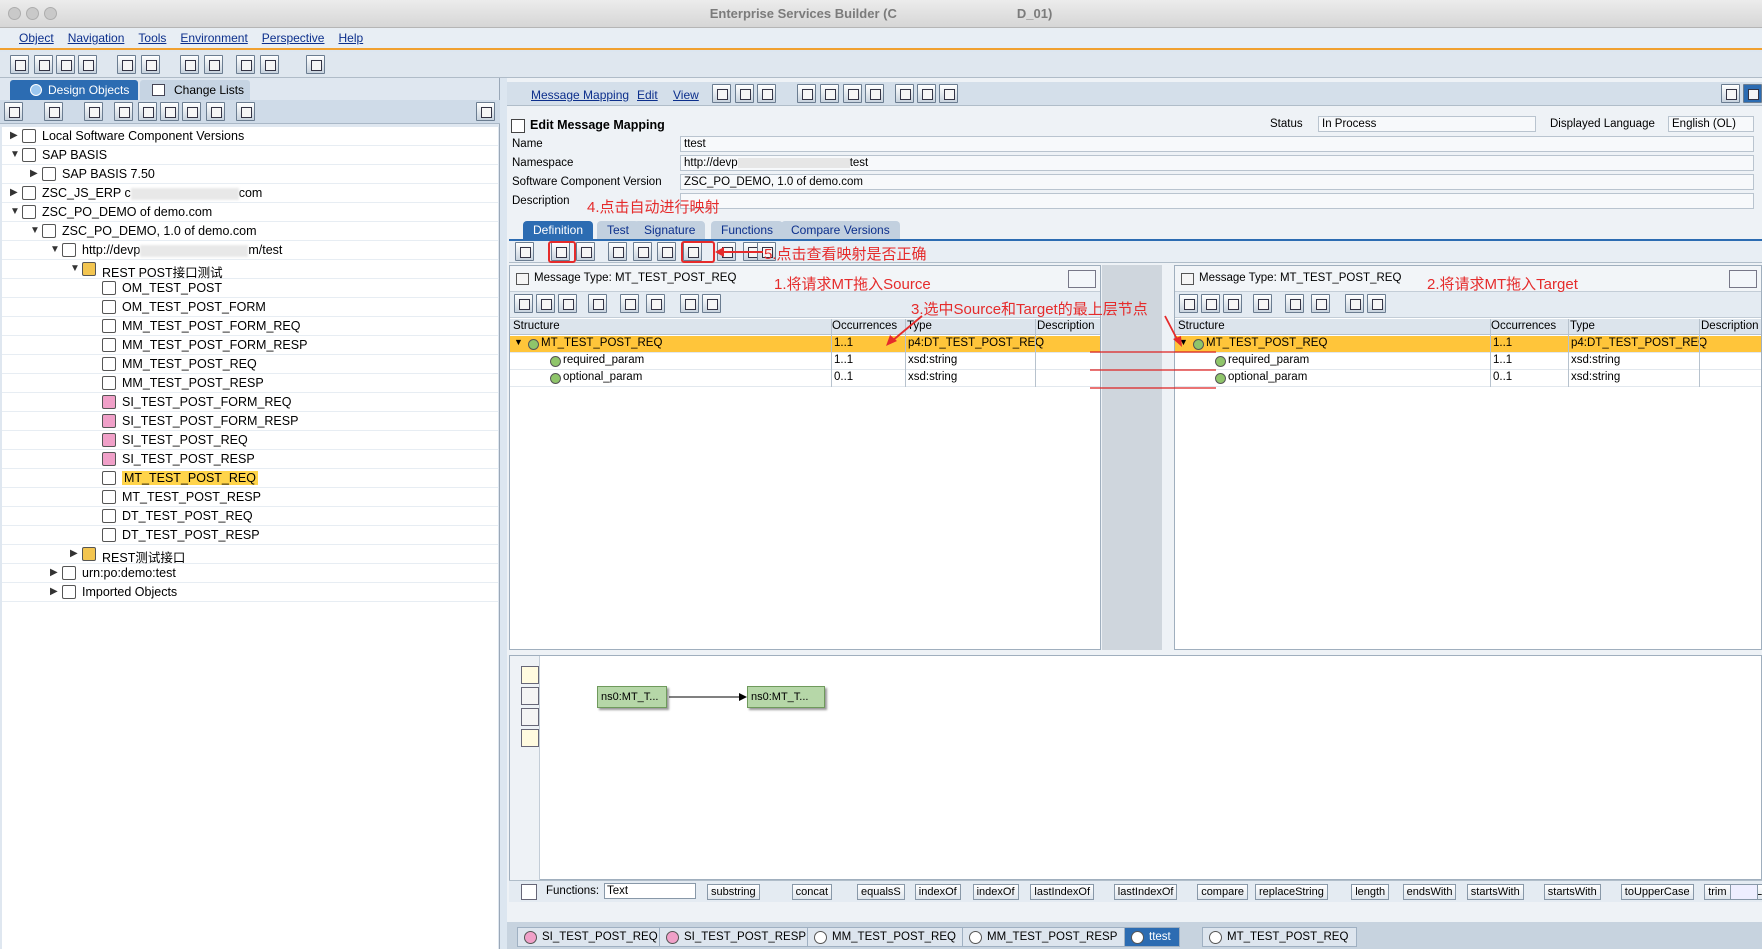 The image size is (1762, 949). What do you see at coordinates (250, 307) in the screenshot?
I see `tree-item: OM_TEST_POST_FORM` at bounding box center [250, 307].